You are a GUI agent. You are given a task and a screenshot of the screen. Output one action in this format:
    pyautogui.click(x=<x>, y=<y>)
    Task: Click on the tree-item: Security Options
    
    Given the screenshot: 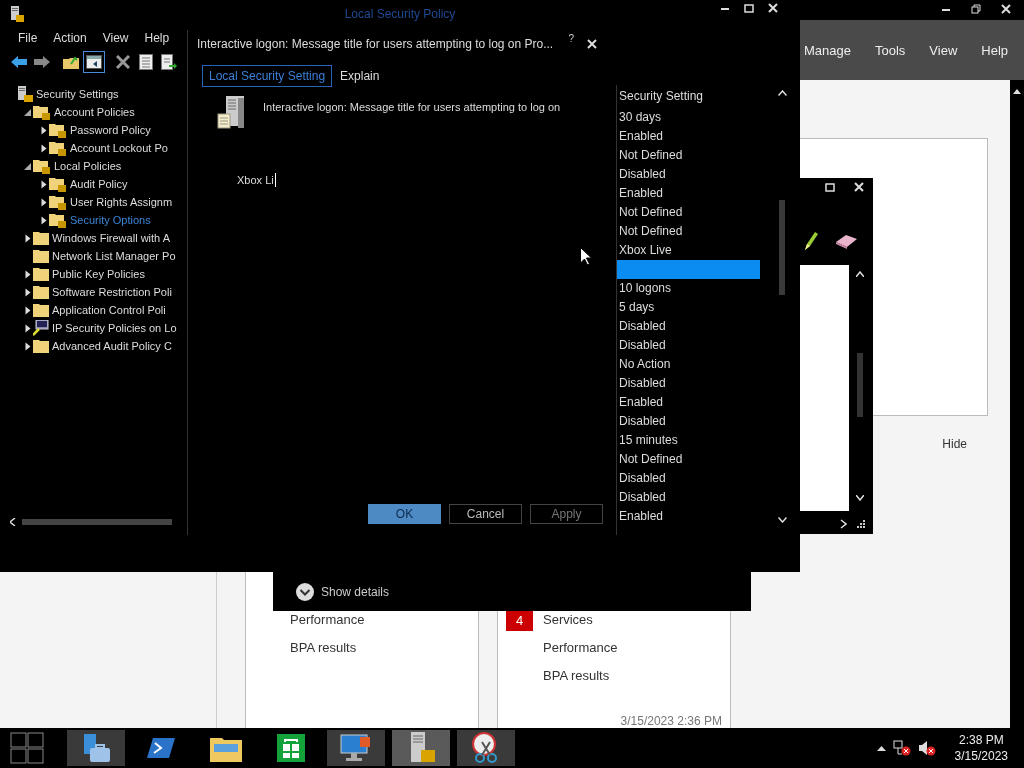 What is the action you would take?
    pyautogui.click(x=110, y=220)
    